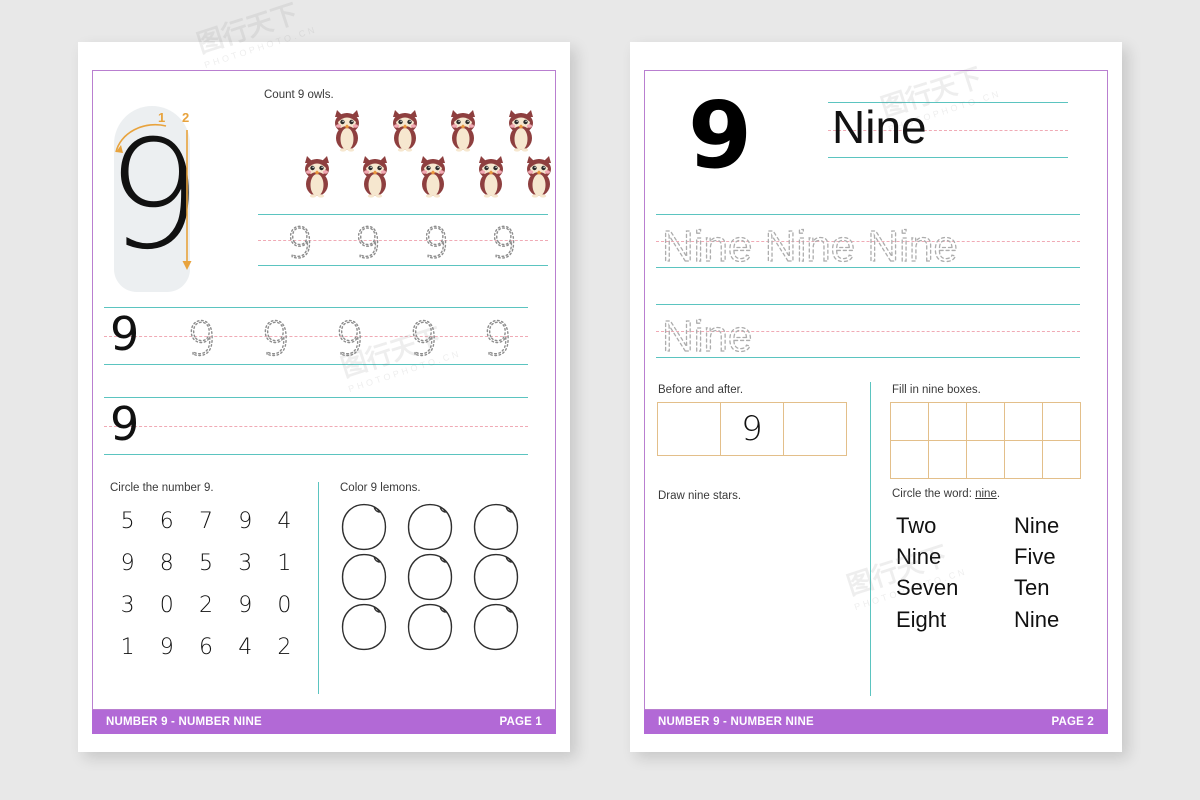  I want to click on after-cell, so click(815, 429).